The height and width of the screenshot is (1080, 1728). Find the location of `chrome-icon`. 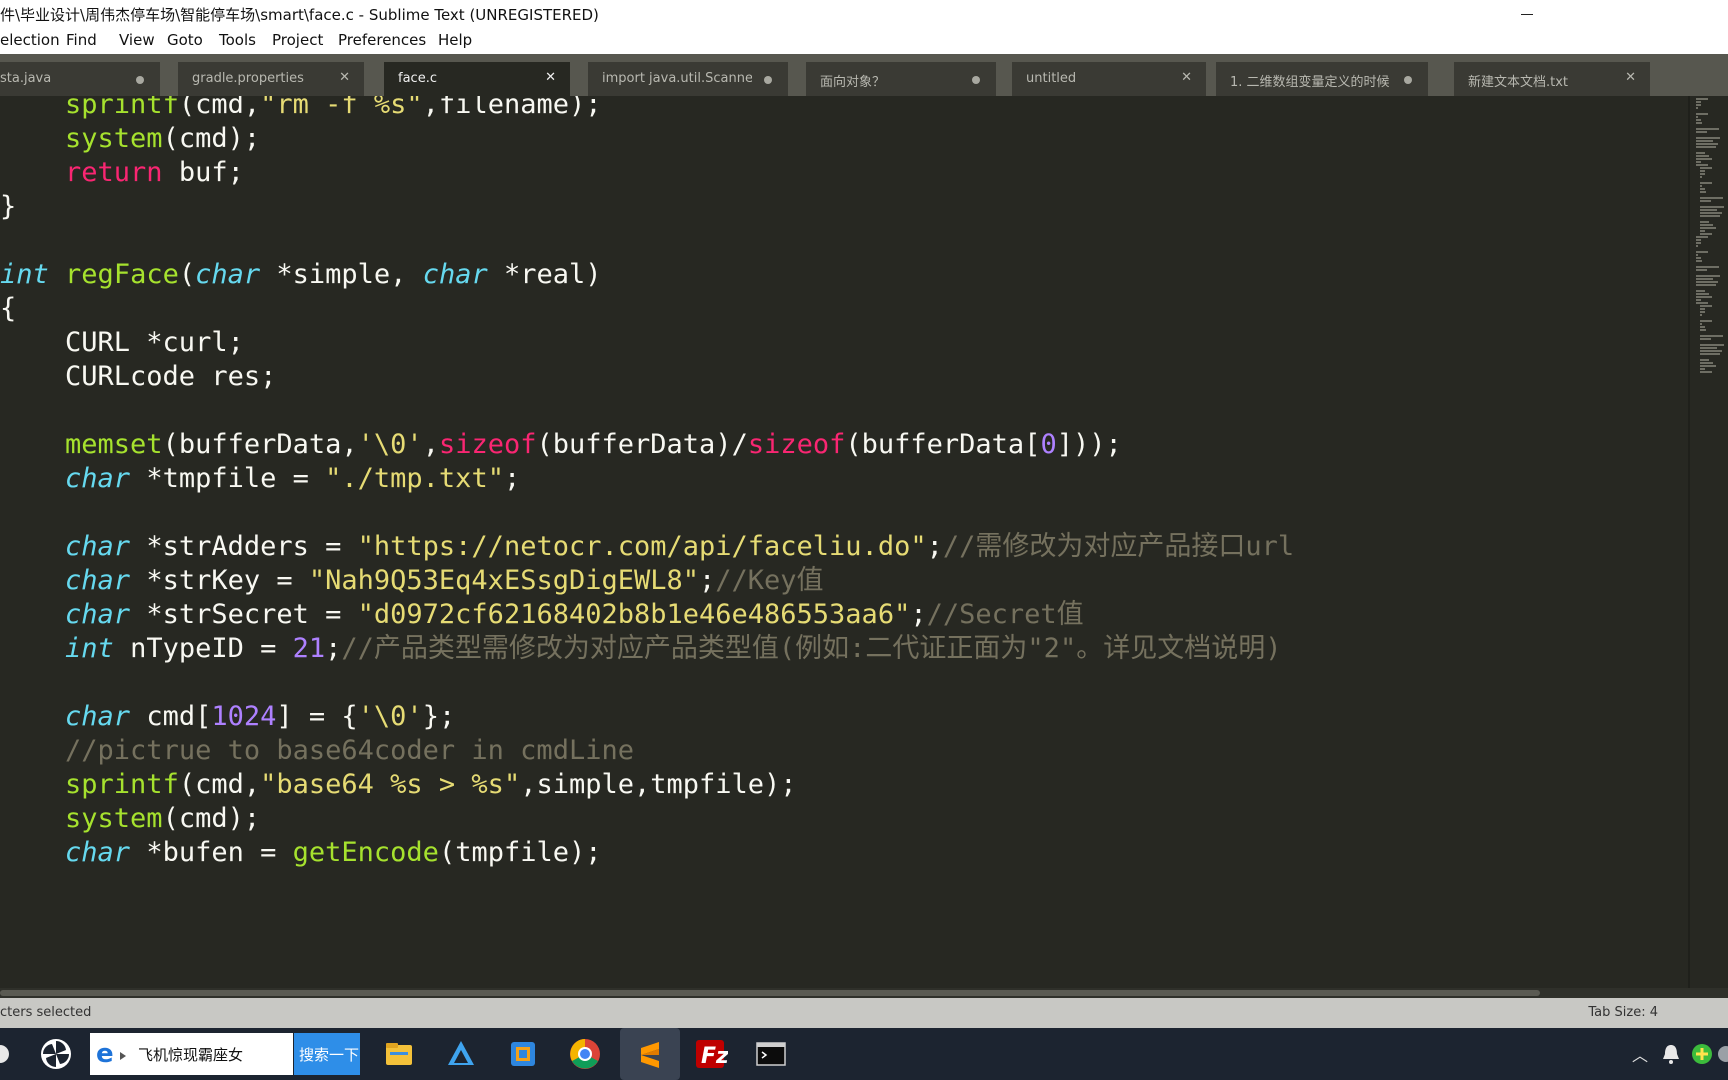

chrome-icon is located at coordinates (585, 1054).